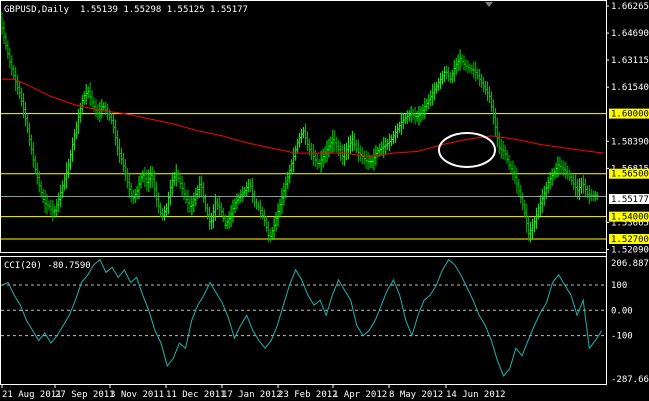  Describe the element at coordinates (467, 150) in the screenshot. I see `annotation-circle` at that location.